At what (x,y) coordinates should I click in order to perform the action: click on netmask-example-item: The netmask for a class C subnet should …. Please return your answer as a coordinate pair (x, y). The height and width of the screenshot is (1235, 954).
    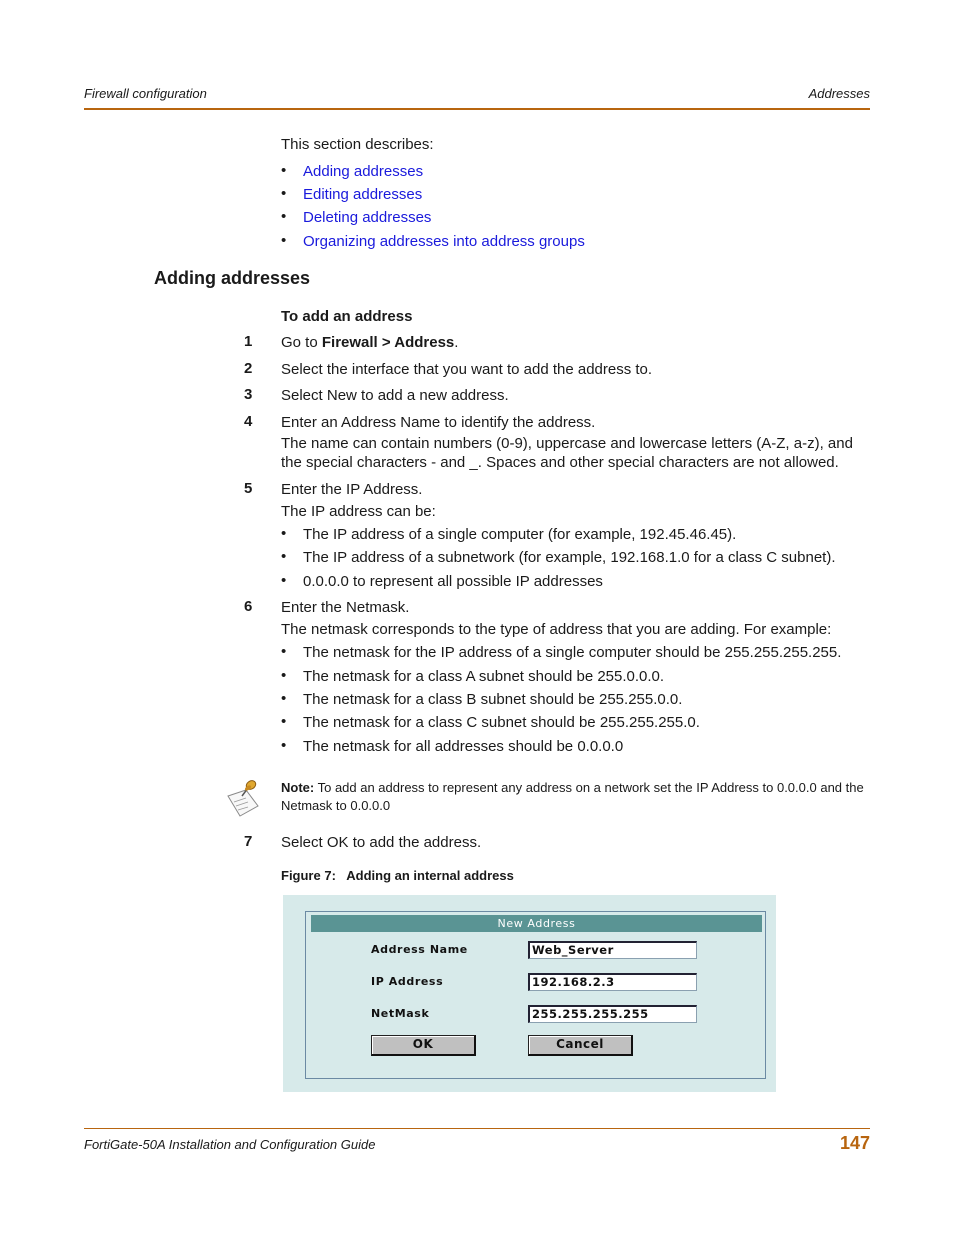
    Looking at the image, I should click on (501, 722).